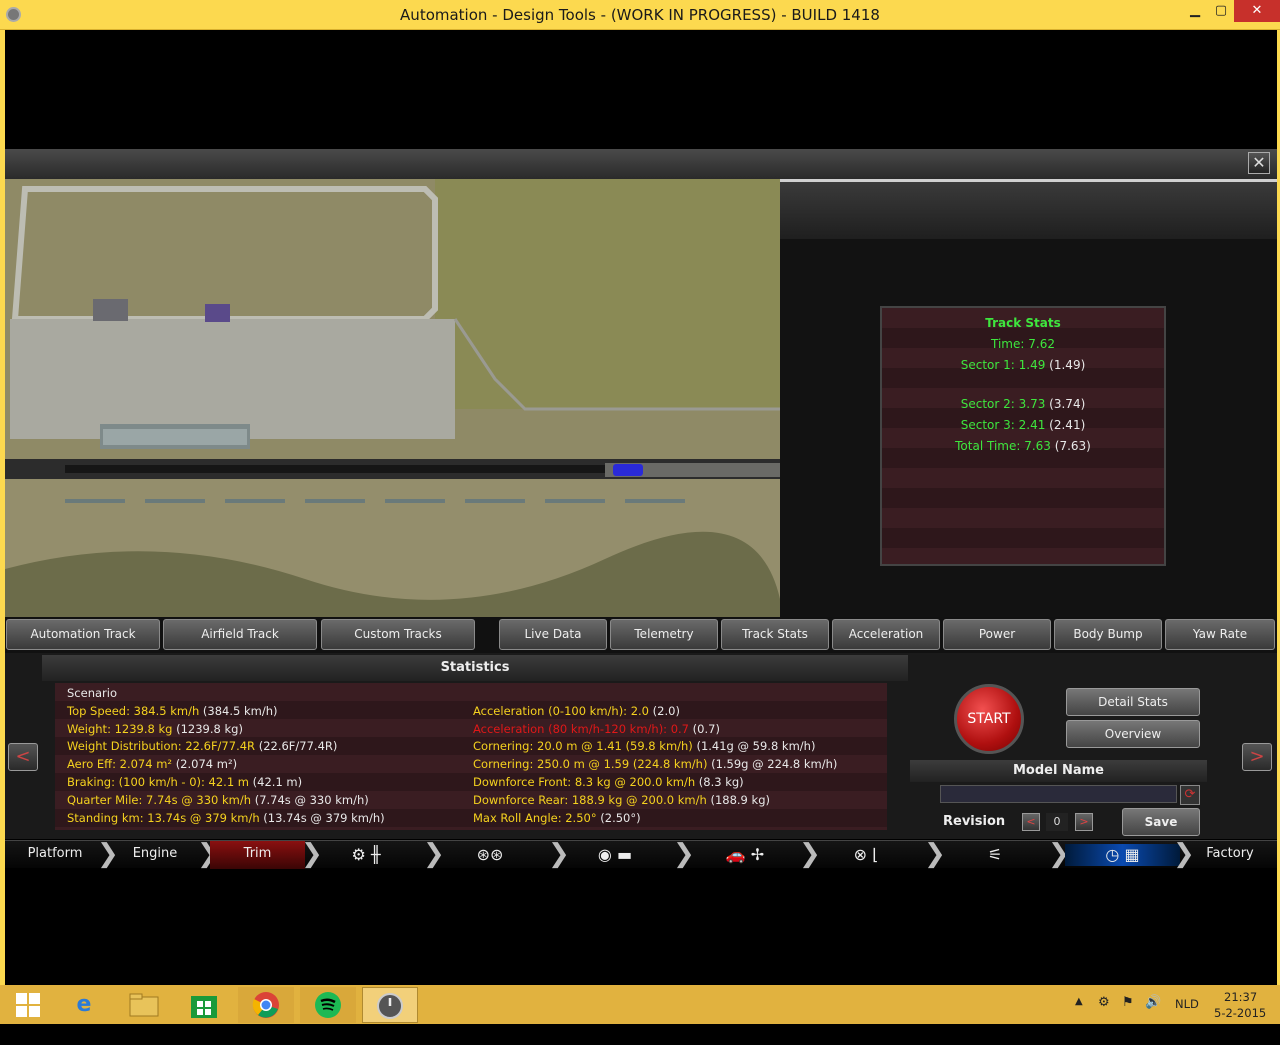 The width and height of the screenshot is (1280, 1045). I want to click on tab-automation-track: Automation Track, so click(83, 634).